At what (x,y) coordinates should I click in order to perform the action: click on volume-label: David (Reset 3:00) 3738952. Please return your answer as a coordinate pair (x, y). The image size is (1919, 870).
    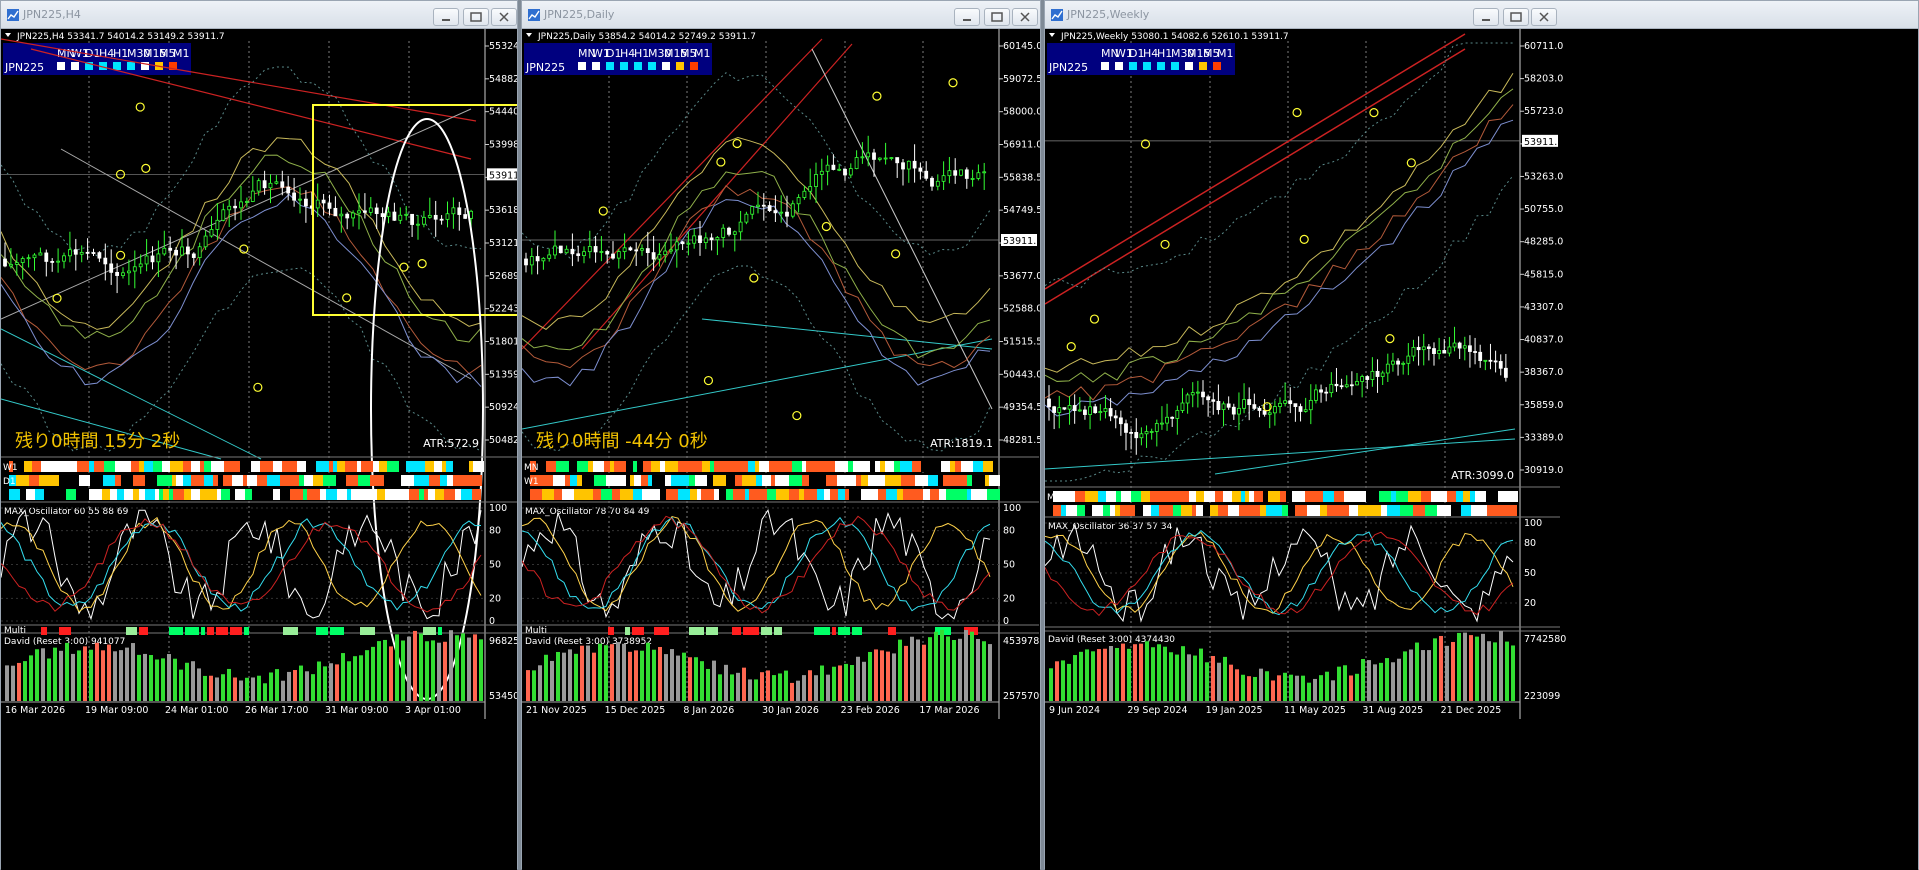
    Looking at the image, I should click on (588, 642).